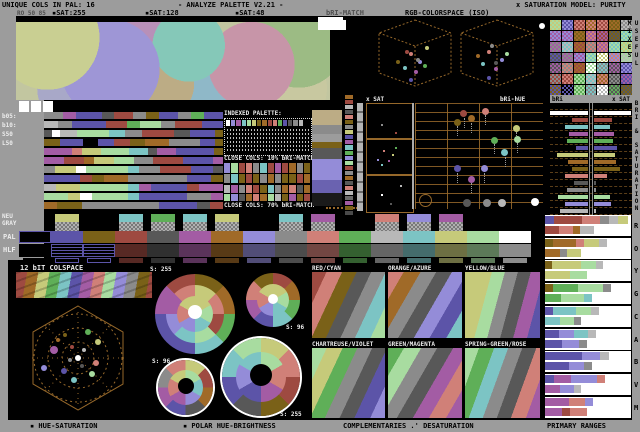 The height and width of the screenshot is (432, 640). I want to click on footer-primary-ranges: PRIMARY RANGES, so click(576, 426).